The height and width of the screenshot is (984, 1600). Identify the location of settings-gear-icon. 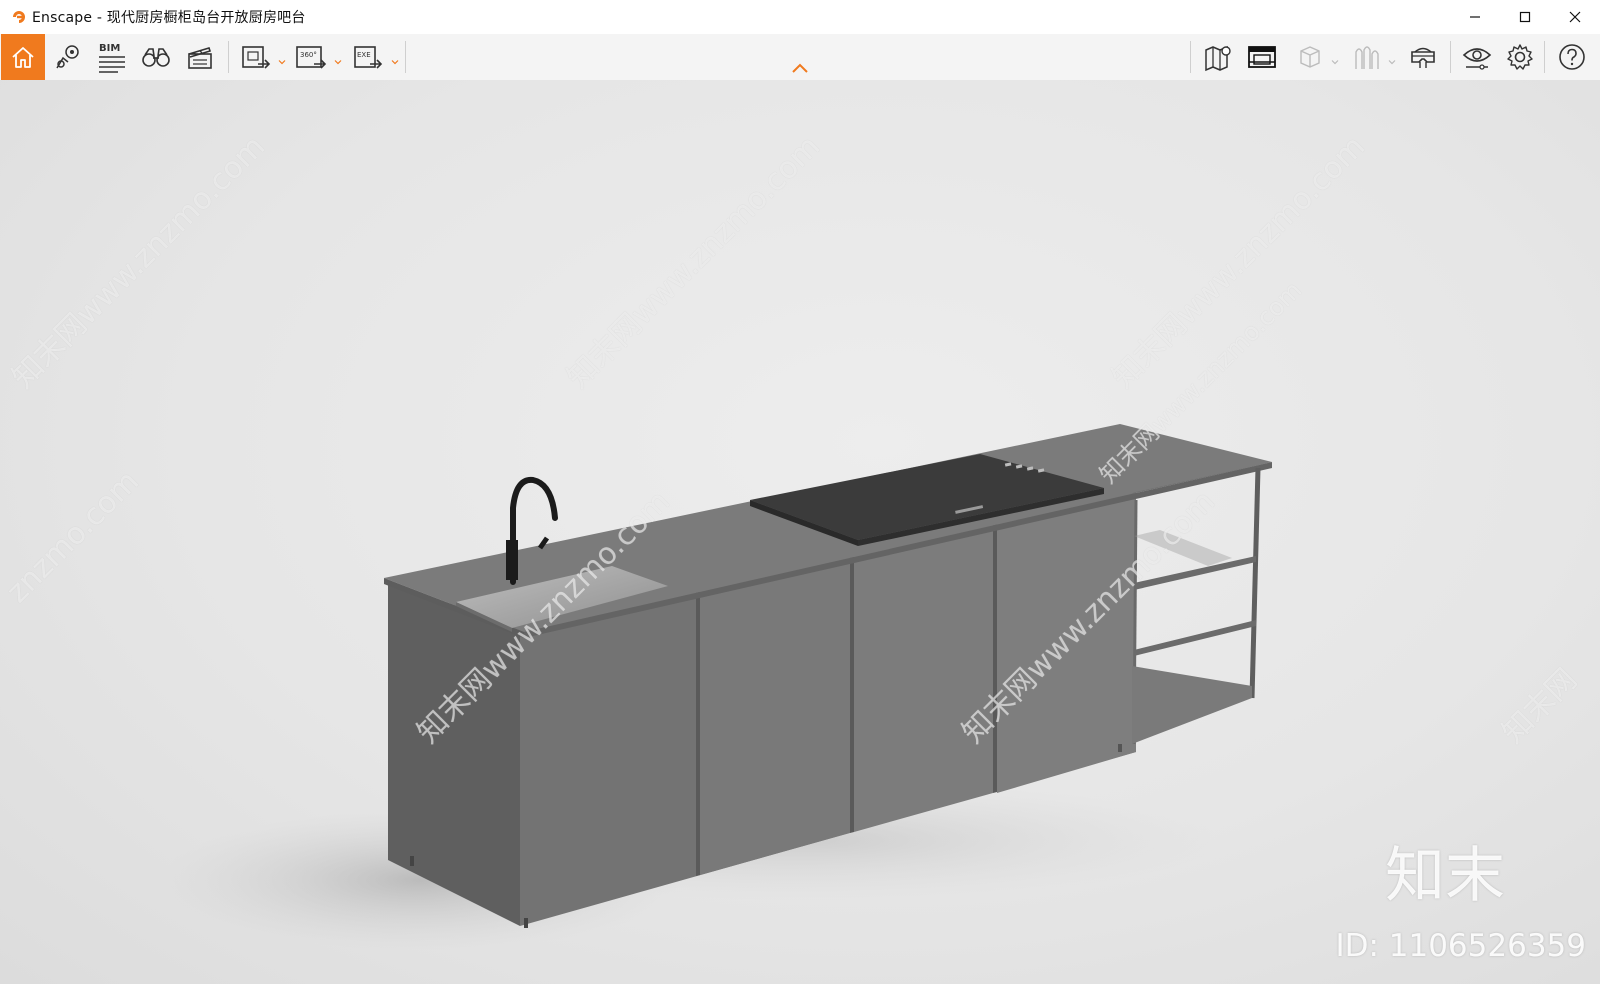
(1520, 57).